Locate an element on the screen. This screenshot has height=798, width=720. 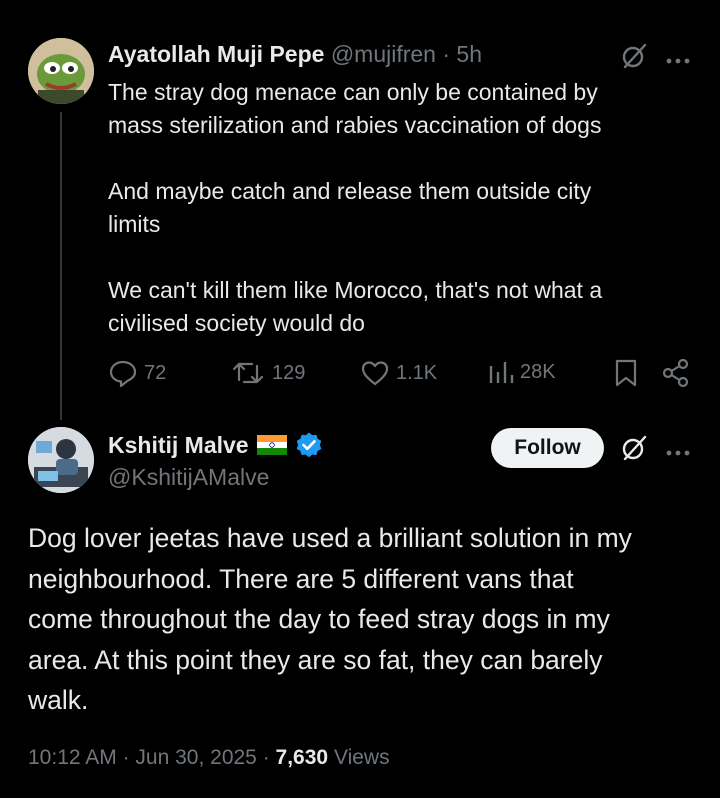
tweet-meta: 10:12 AM · Jun 30, 2025 · 7,630 Views is located at coordinates (209, 758).